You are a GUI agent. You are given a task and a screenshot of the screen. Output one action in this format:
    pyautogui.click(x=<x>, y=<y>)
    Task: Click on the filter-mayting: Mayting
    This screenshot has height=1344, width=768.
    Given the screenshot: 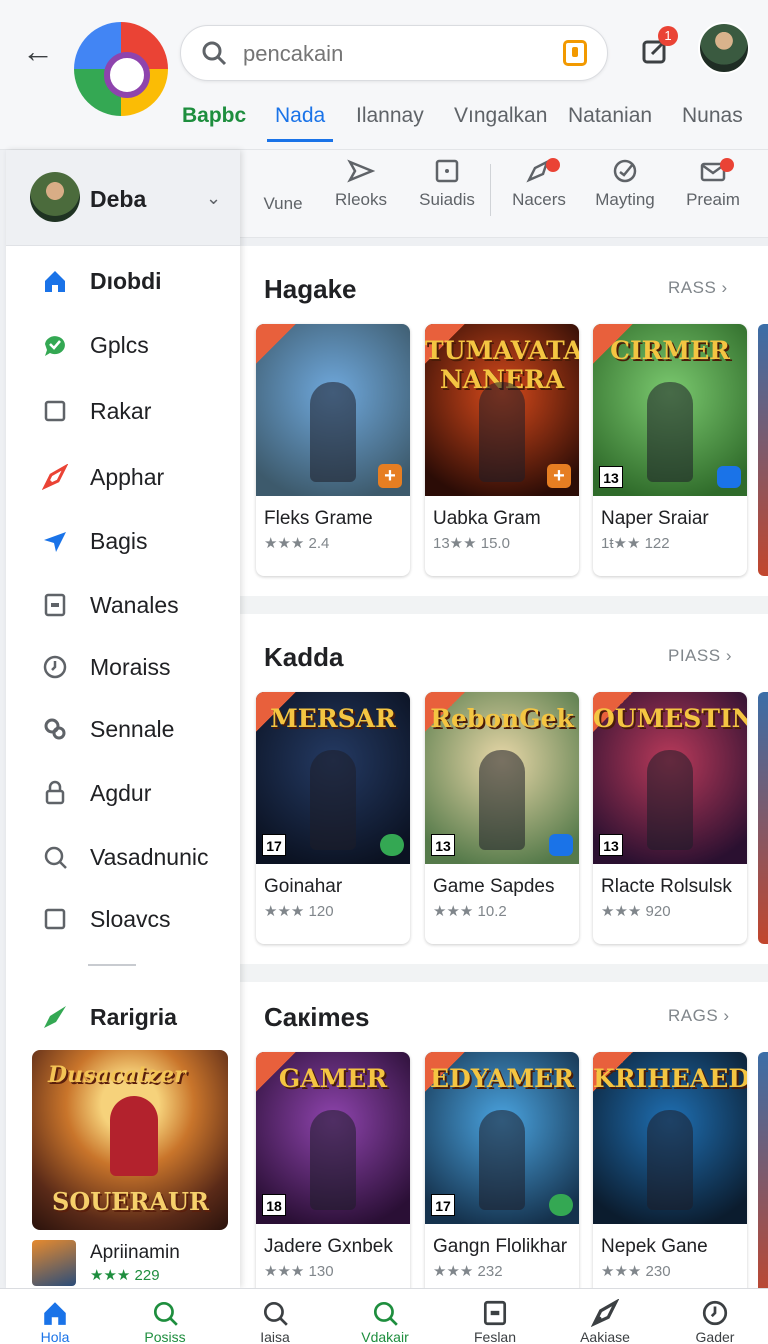 What is the action you would take?
    pyautogui.click(x=625, y=184)
    